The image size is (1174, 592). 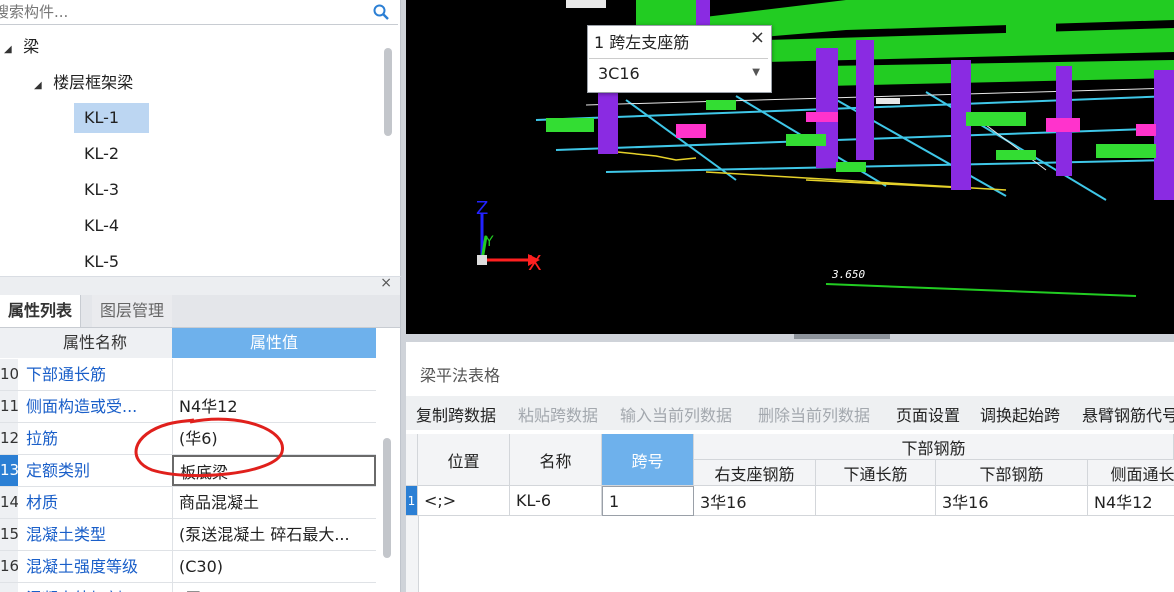 I want to click on tree-item-label: 梁, so click(x=31, y=46).